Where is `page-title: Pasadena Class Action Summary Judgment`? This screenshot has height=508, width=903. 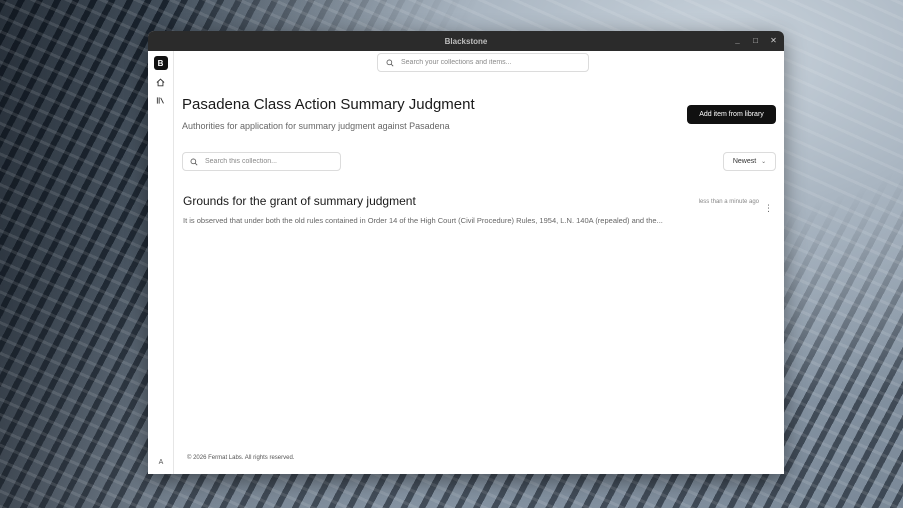 page-title: Pasadena Class Action Summary Judgment is located at coordinates (328, 104).